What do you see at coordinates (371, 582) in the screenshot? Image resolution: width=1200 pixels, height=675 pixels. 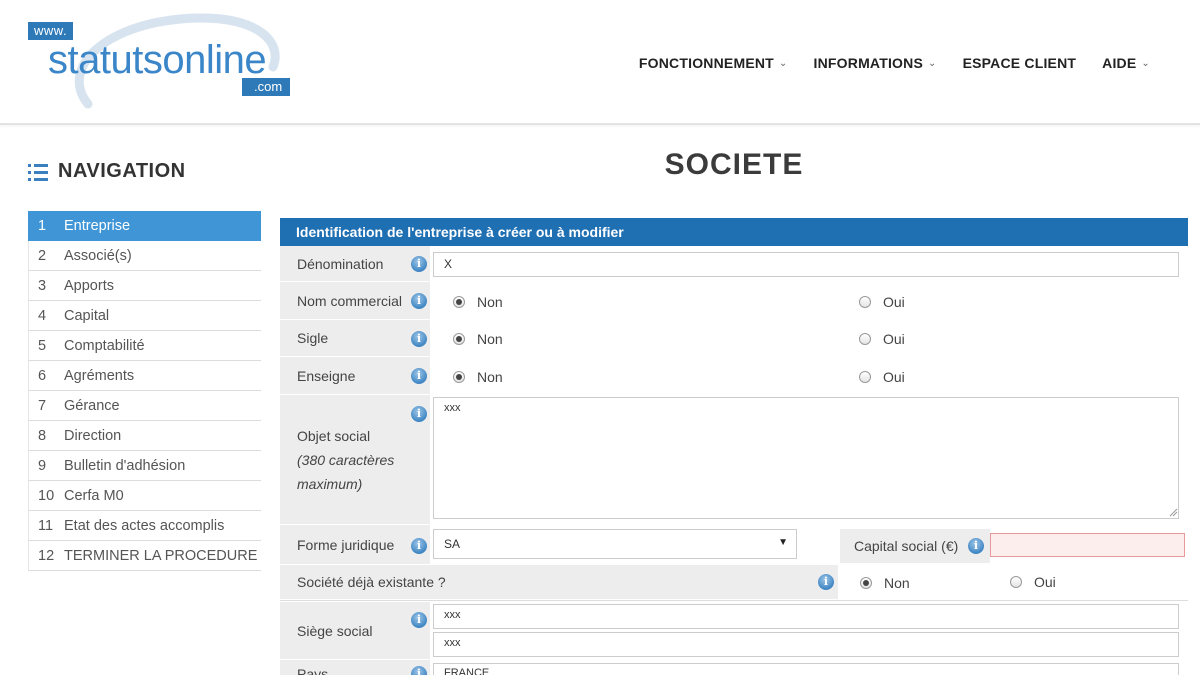 I see `societe-existante-label-text: Société déjà existante ?` at bounding box center [371, 582].